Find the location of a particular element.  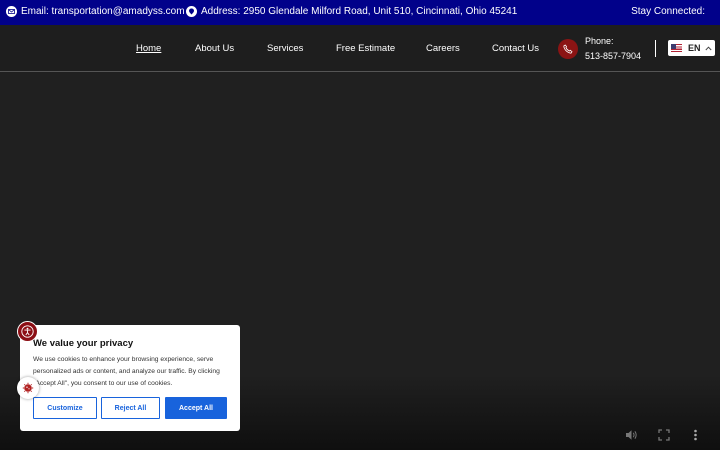

phone-icon is located at coordinates (568, 49).